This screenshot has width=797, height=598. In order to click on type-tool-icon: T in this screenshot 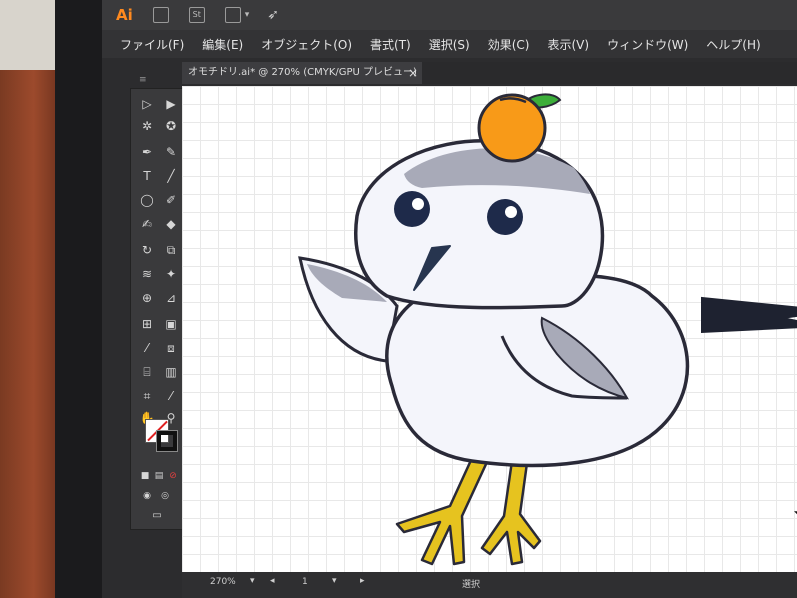, I will do `click(147, 176)`.